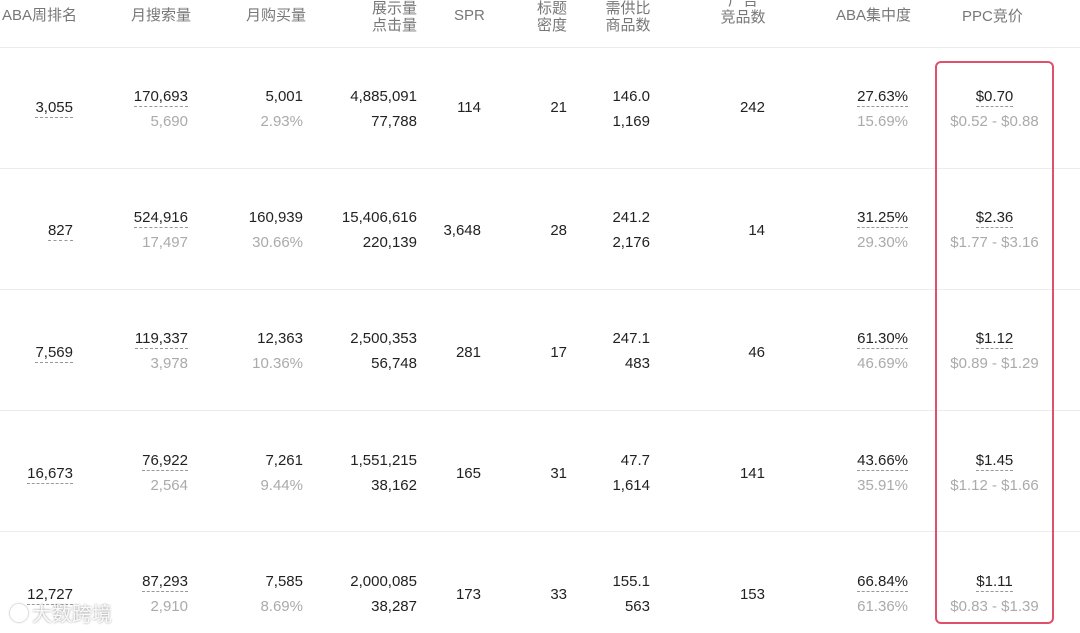 The image size is (1080, 633). I want to click on cell-title-density: 17, so click(558, 352).